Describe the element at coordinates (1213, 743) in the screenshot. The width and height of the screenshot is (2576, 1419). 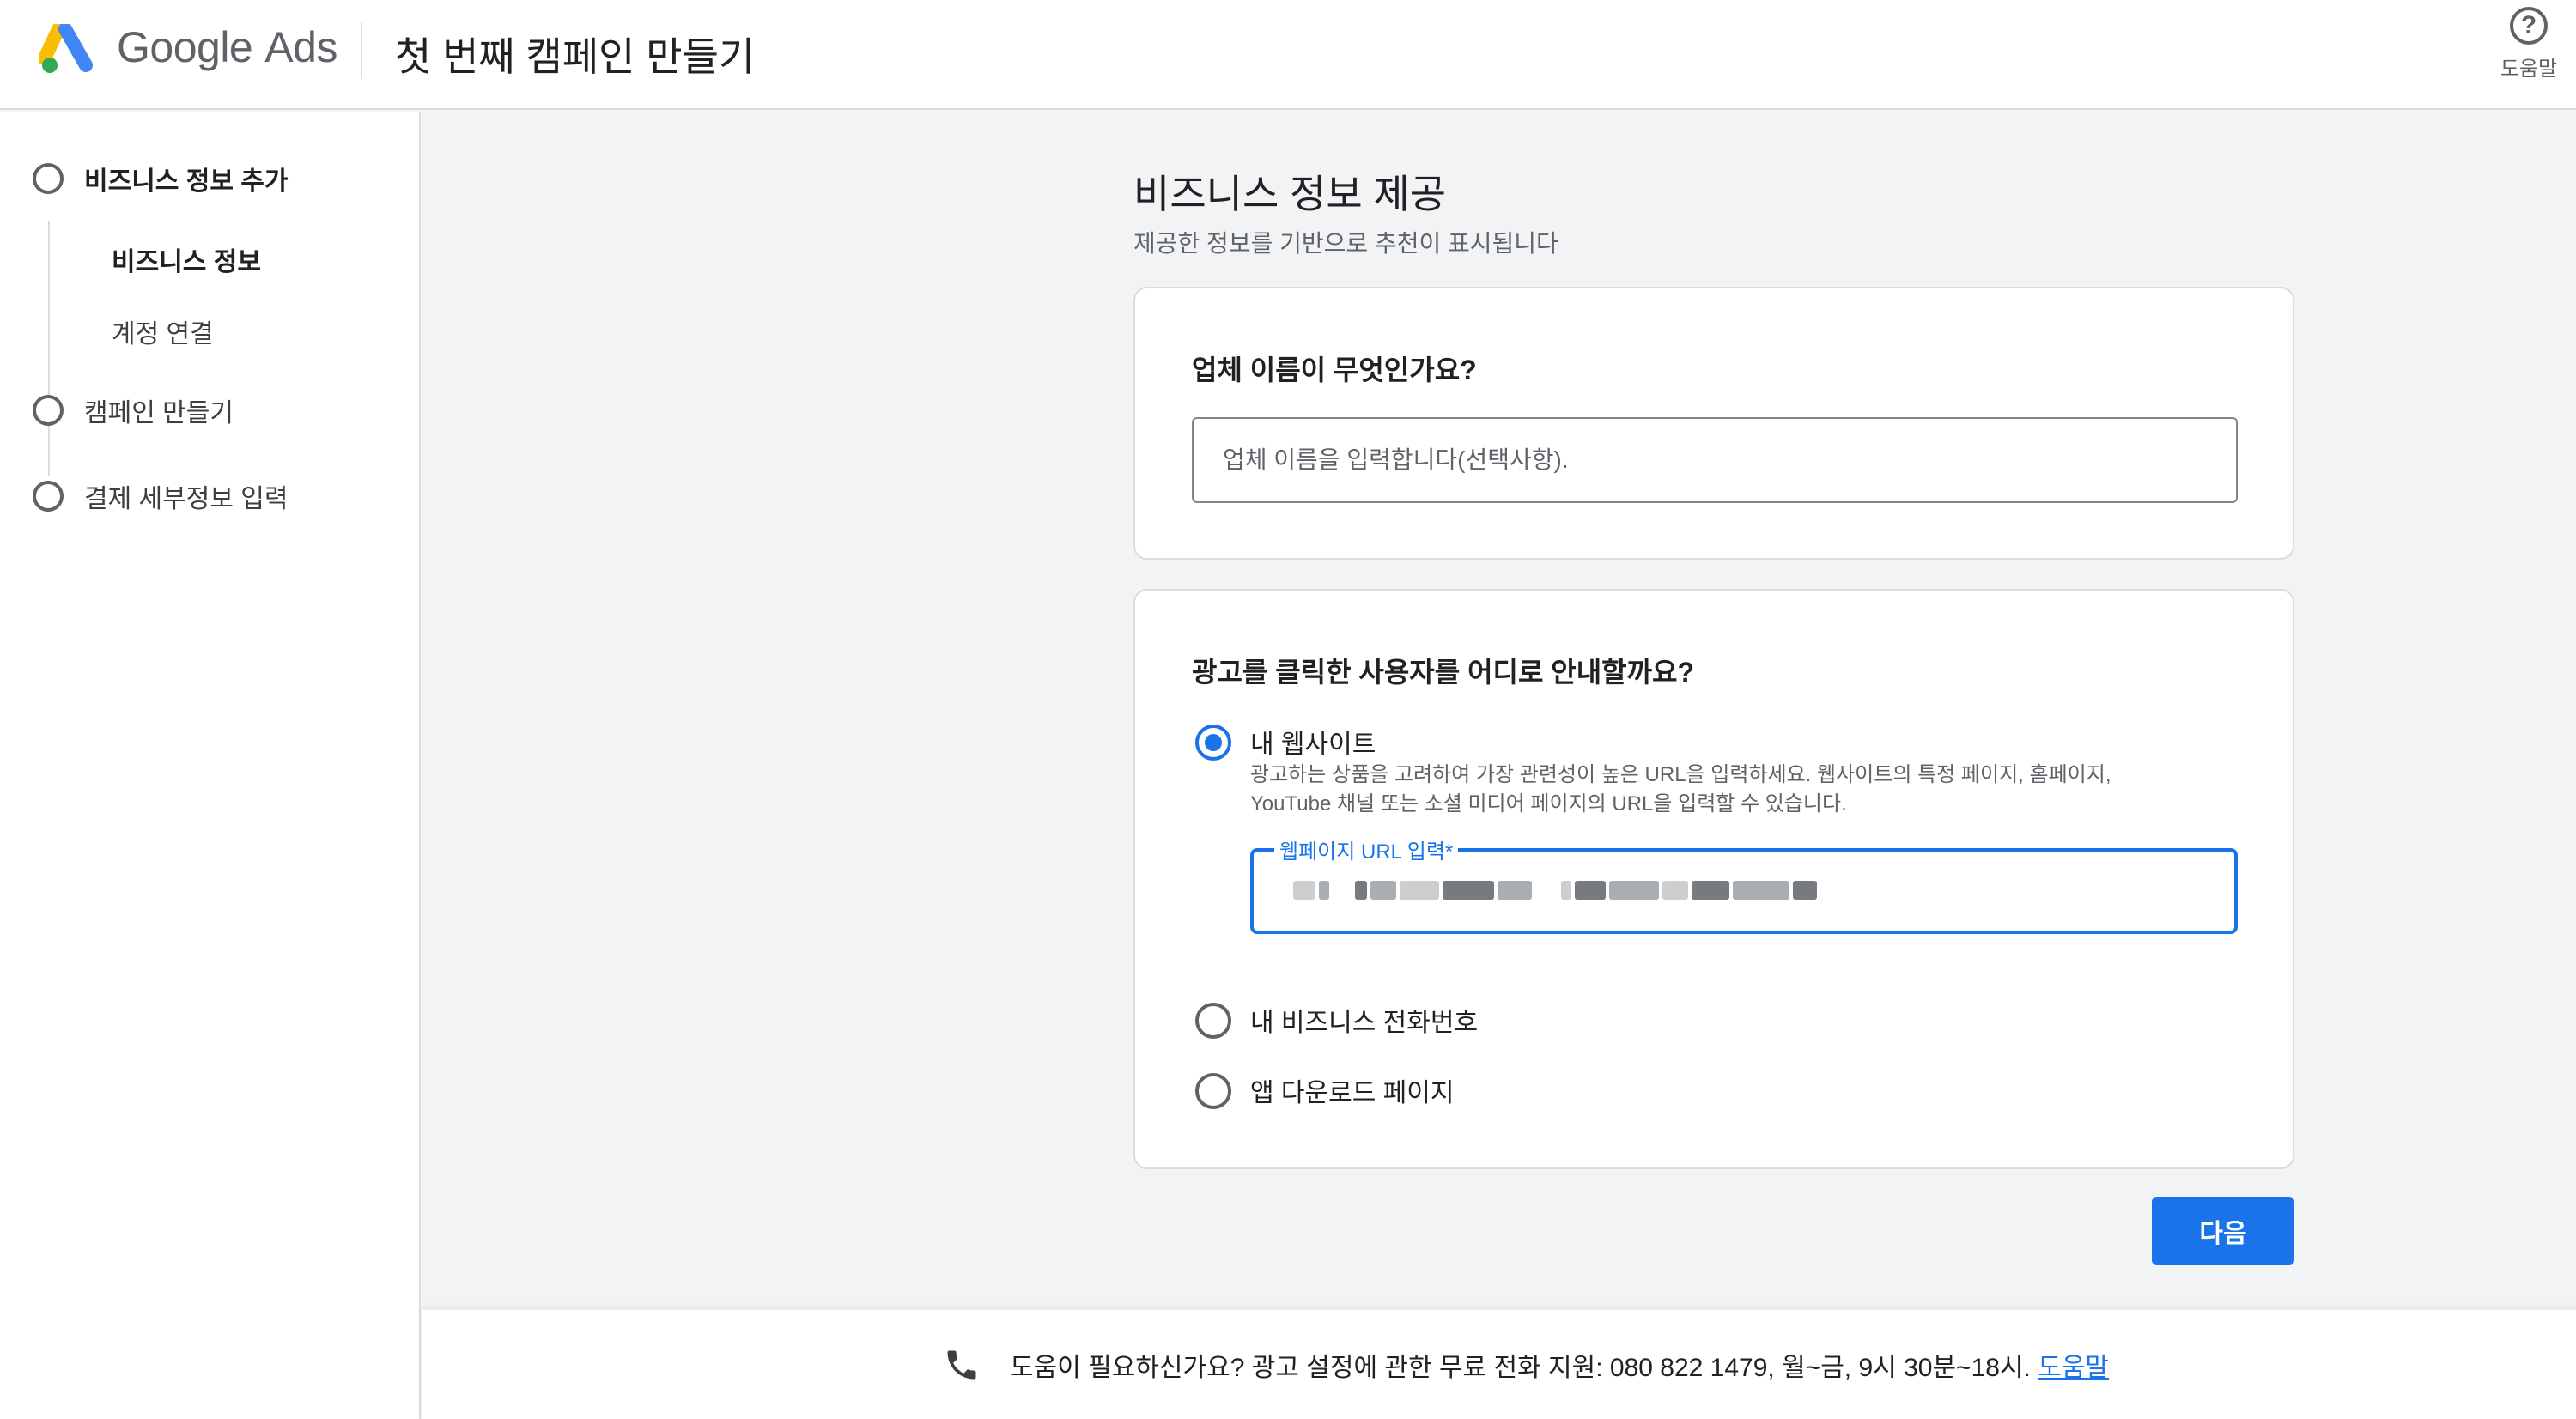
I see `radio-website` at that location.